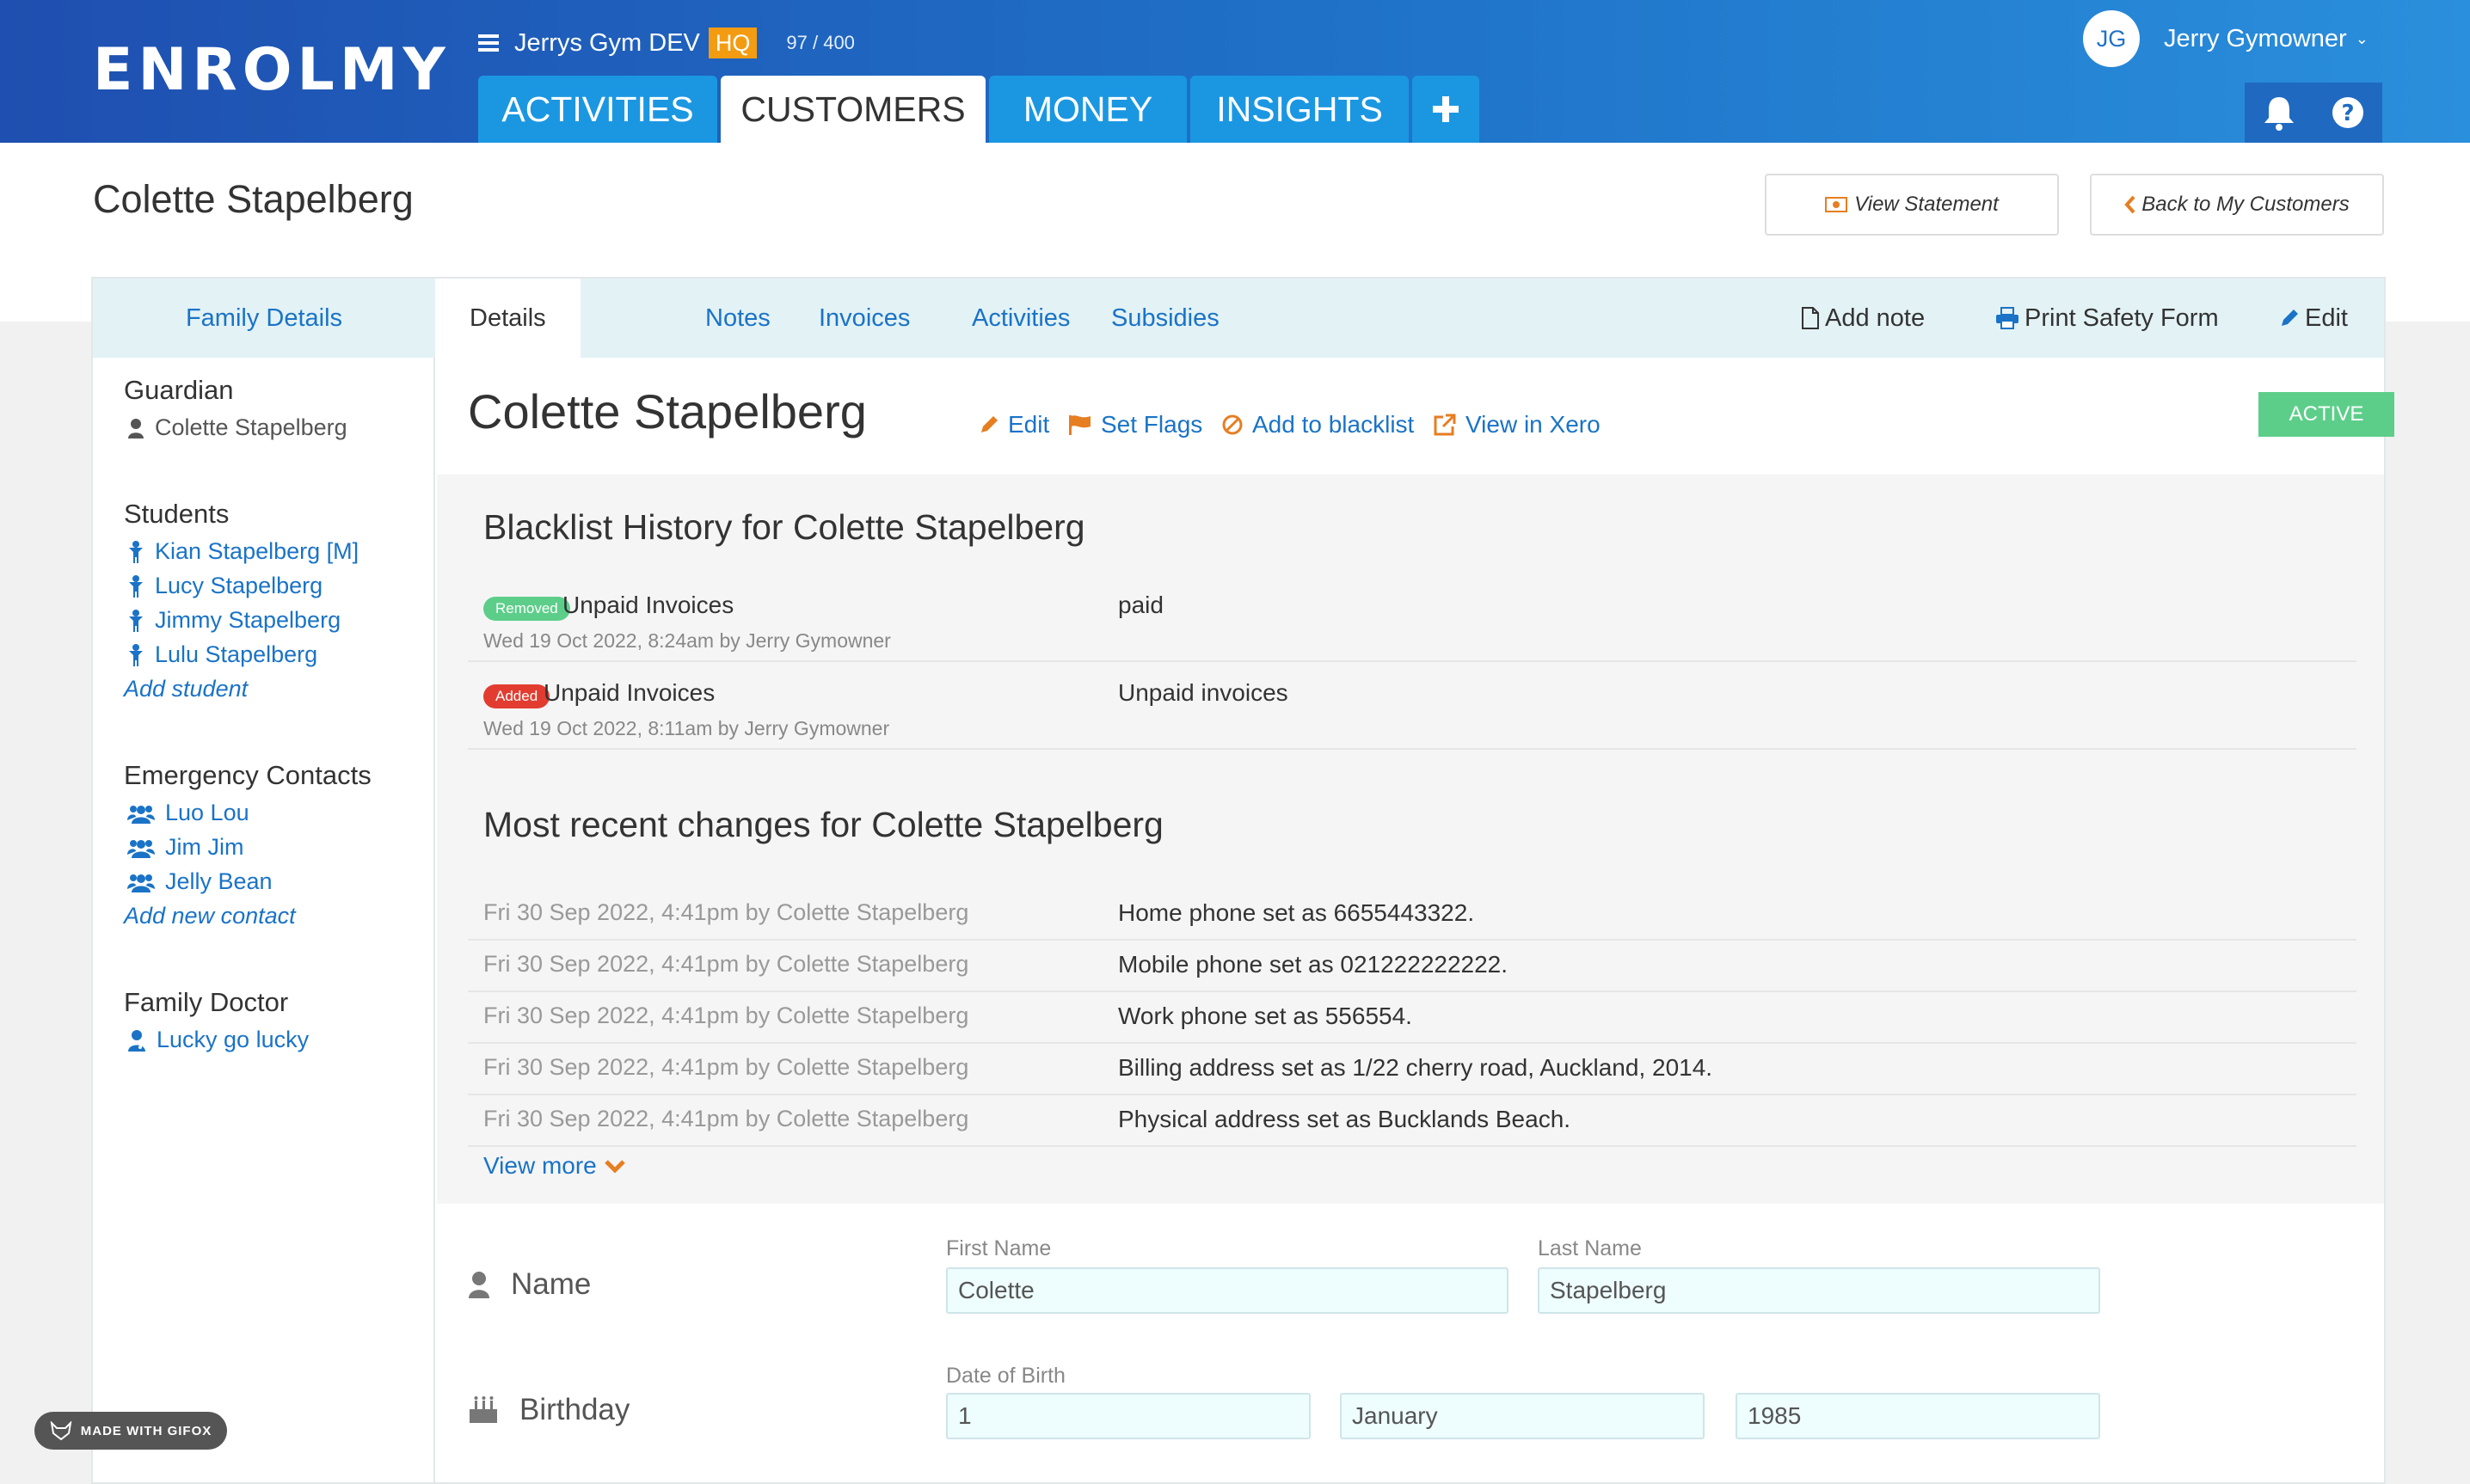 The height and width of the screenshot is (1484, 2470). What do you see at coordinates (607, 43) in the screenshot?
I see `org-name: Jerrys Gym DEV` at bounding box center [607, 43].